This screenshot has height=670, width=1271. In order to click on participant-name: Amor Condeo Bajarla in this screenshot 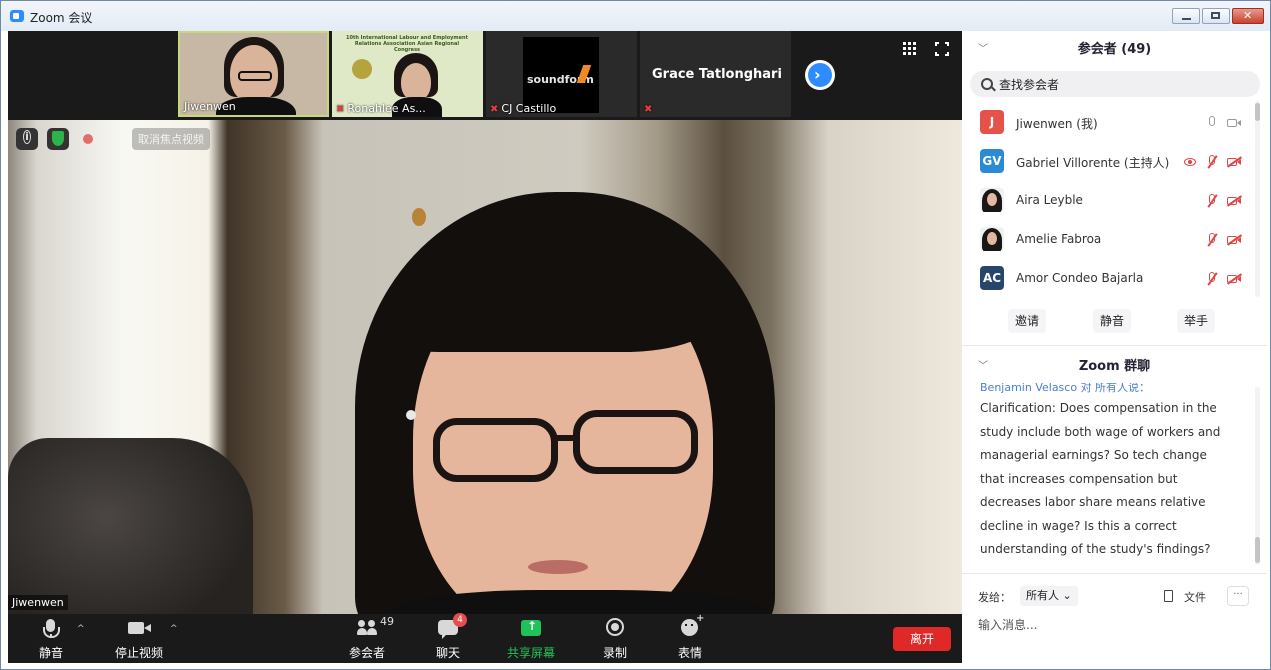, I will do `click(1080, 278)`.